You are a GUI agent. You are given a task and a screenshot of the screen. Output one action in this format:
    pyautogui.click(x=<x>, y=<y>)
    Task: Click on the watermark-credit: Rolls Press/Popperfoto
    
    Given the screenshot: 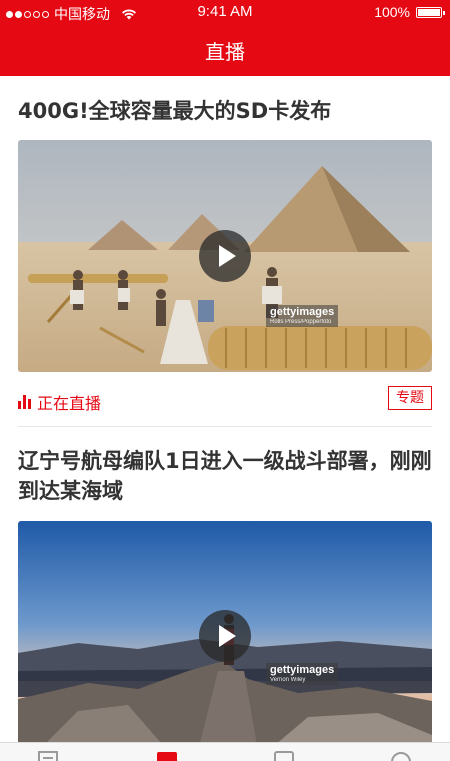 What is the action you would take?
    pyautogui.click(x=301, y=322)
    